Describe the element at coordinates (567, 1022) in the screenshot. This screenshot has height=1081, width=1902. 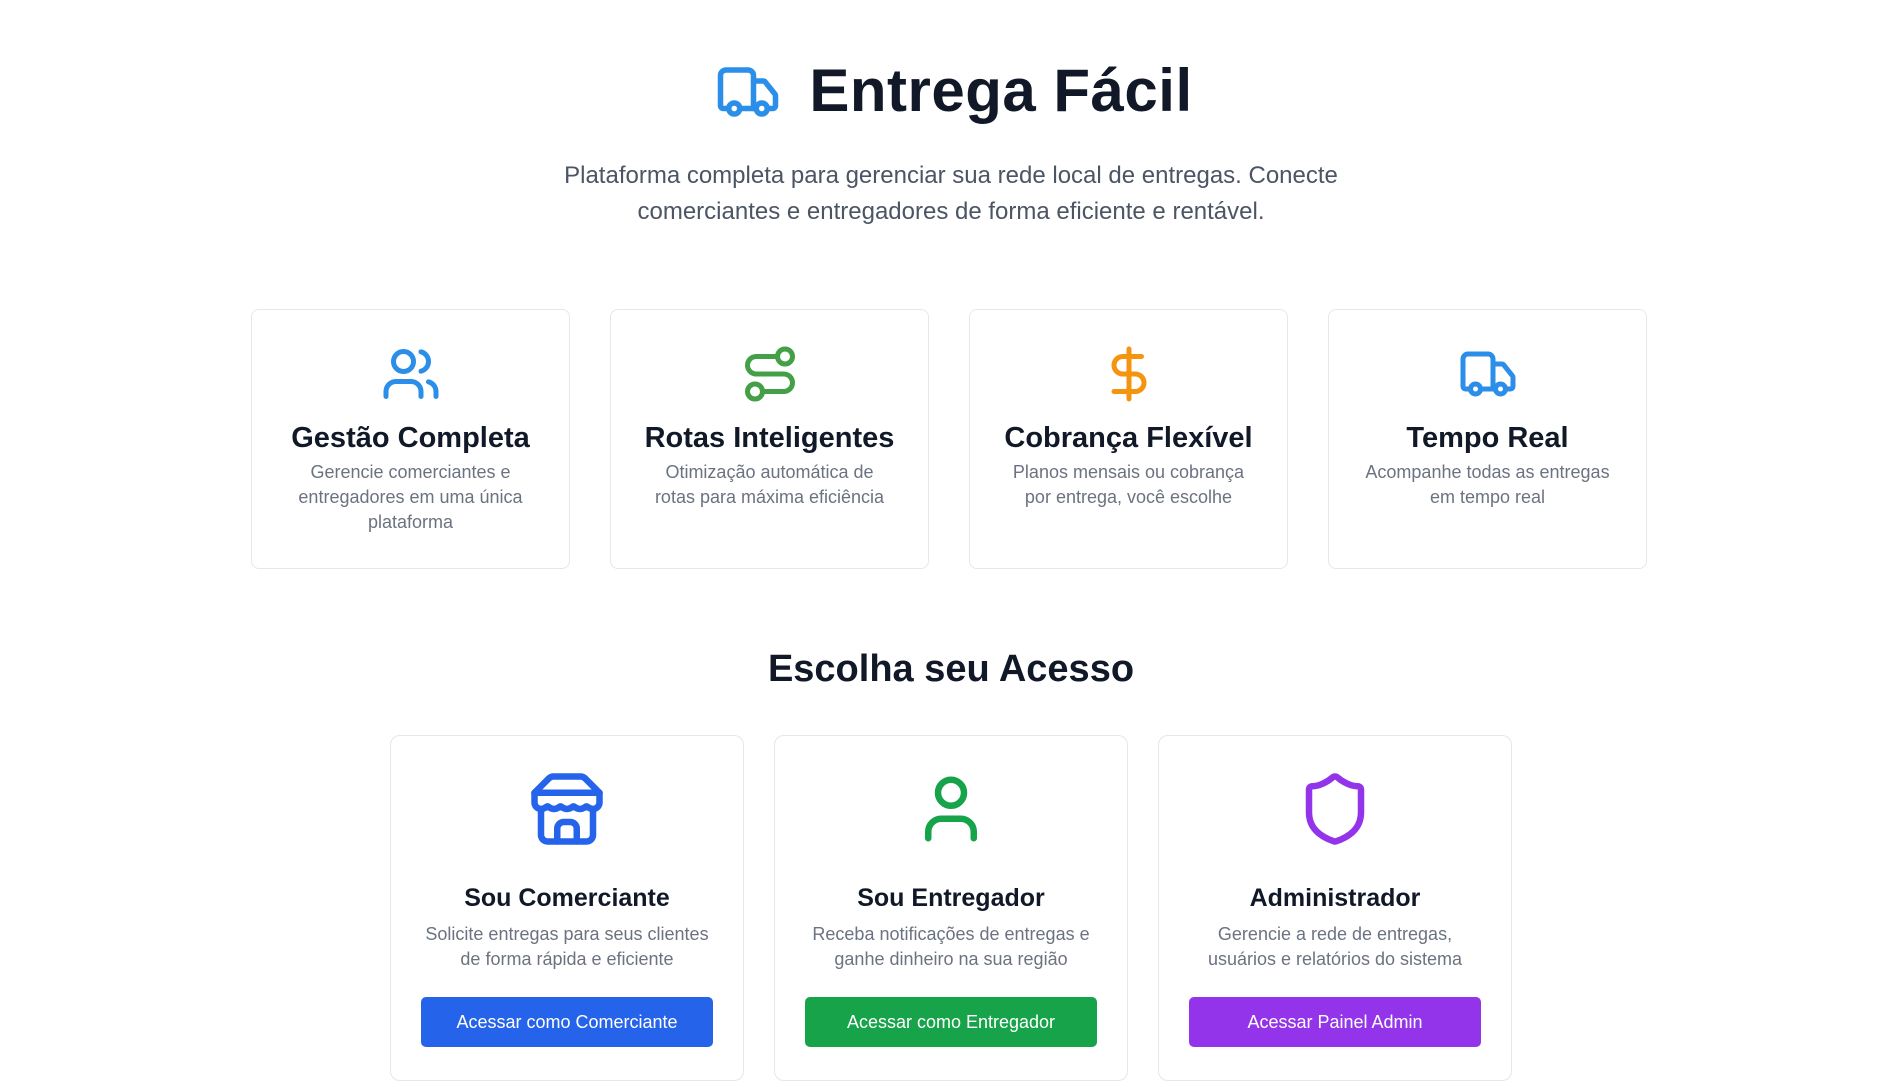
I see `access-comerciante-button: Acessar como Comerciante` at that location.